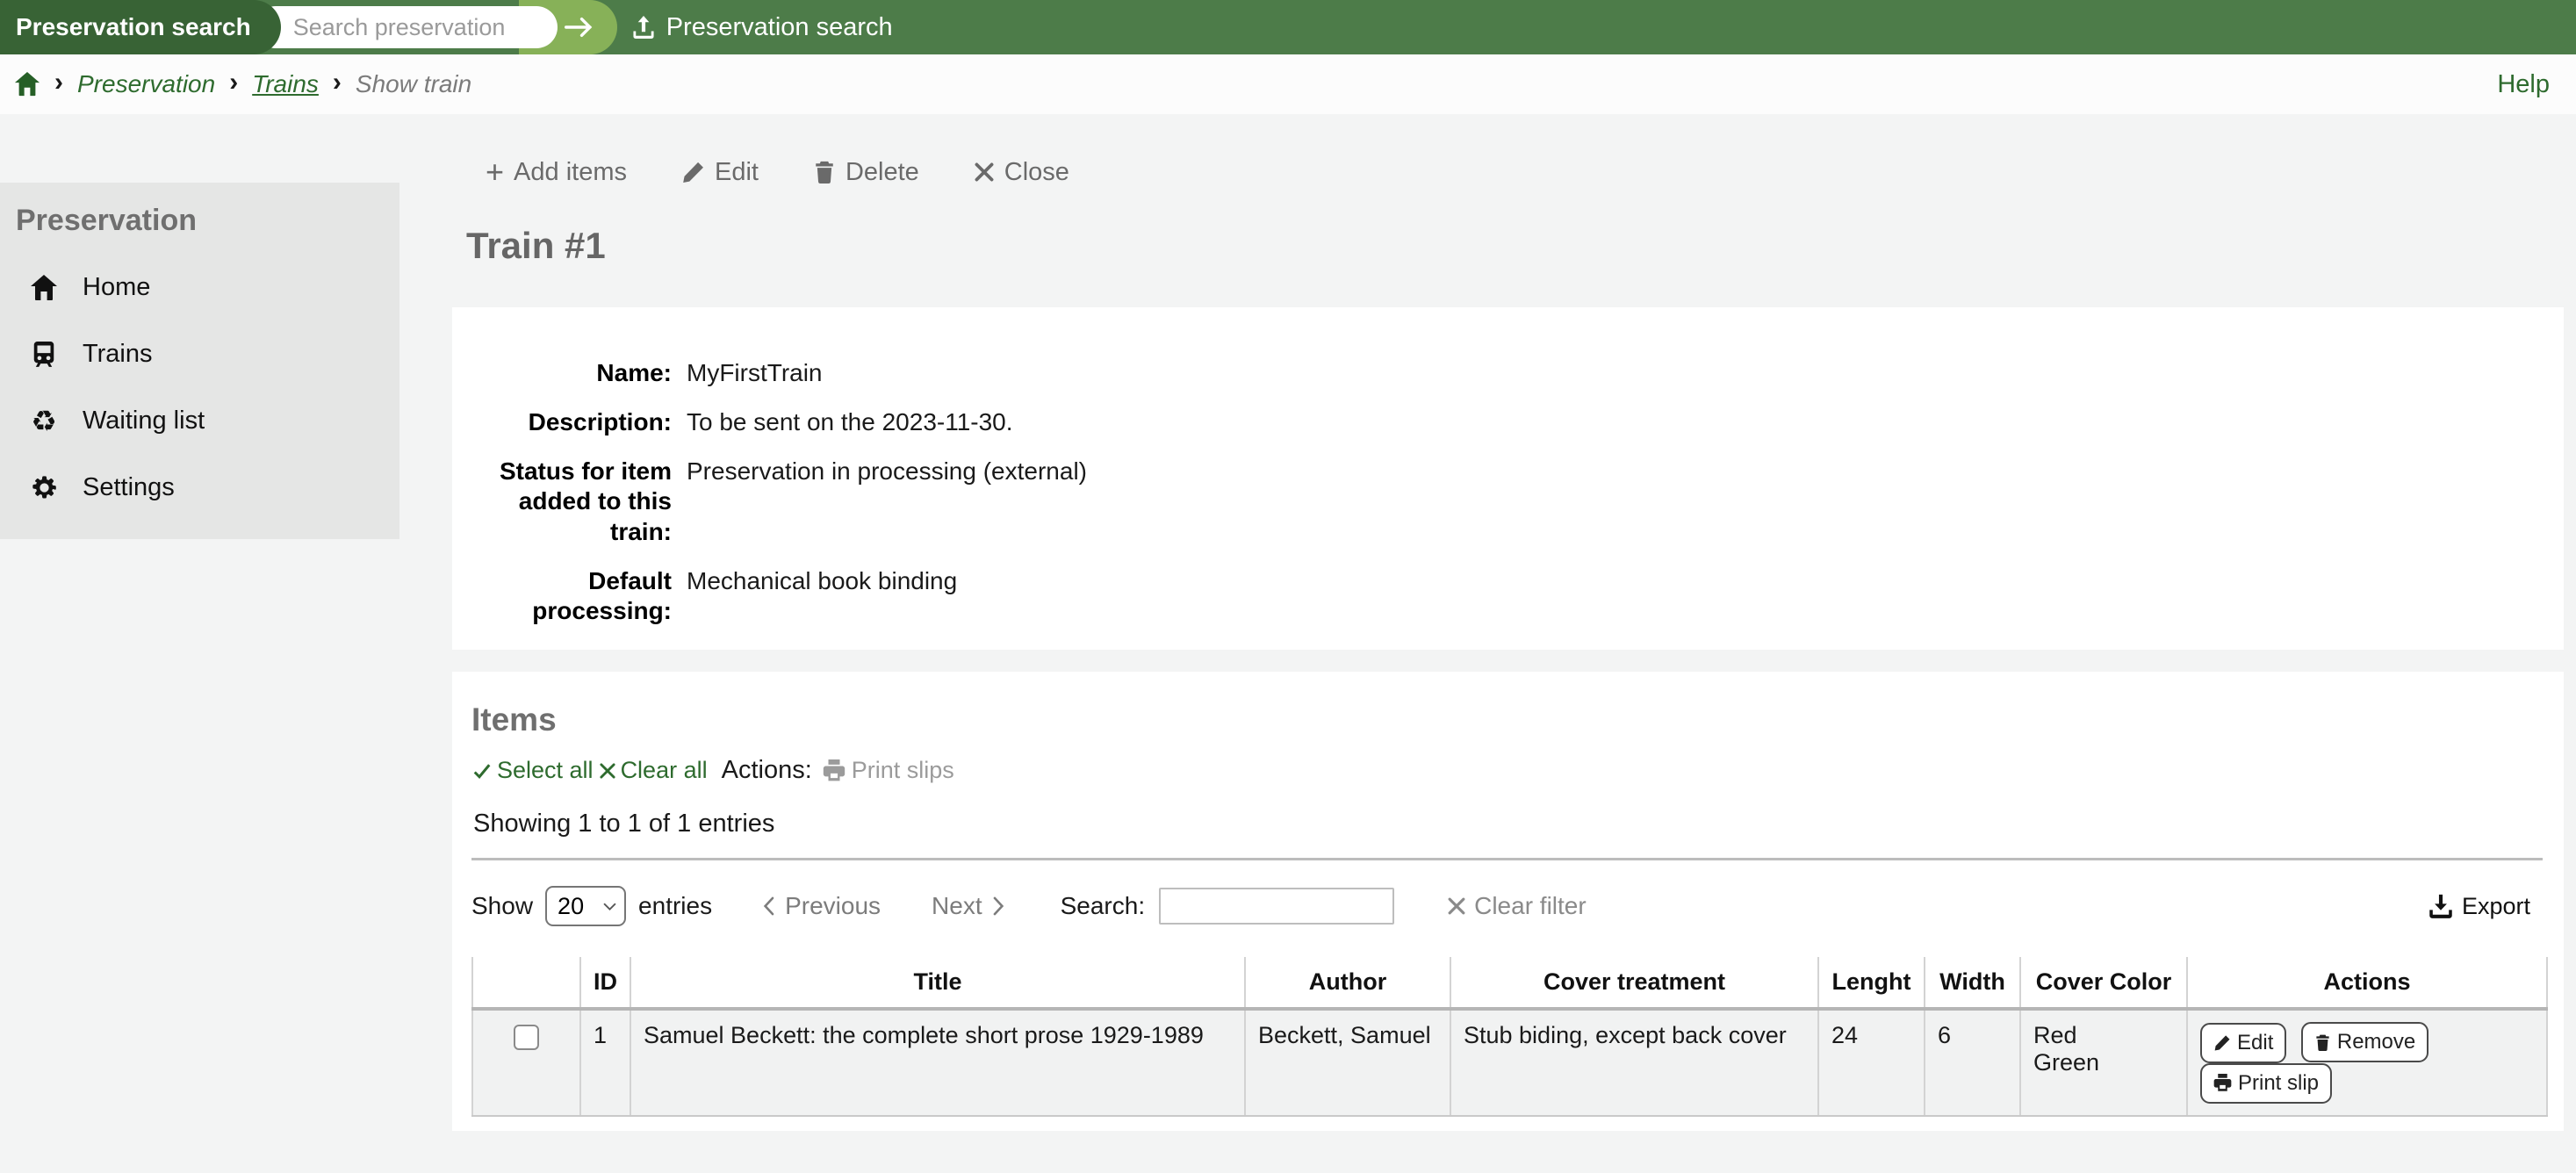  What do you see at coordinates (579, 27) in the screenshot?
I see `arrow-right-icon` at bounding box center [579, 27].